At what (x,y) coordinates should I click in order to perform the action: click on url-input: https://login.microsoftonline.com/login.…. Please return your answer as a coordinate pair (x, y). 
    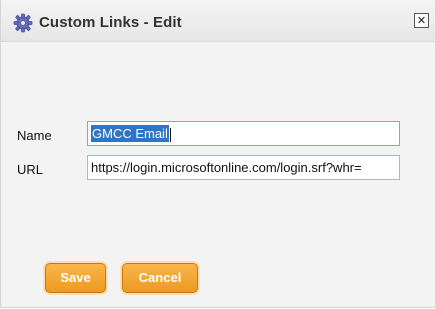
    Looking at the image, I should click on (243, 167).